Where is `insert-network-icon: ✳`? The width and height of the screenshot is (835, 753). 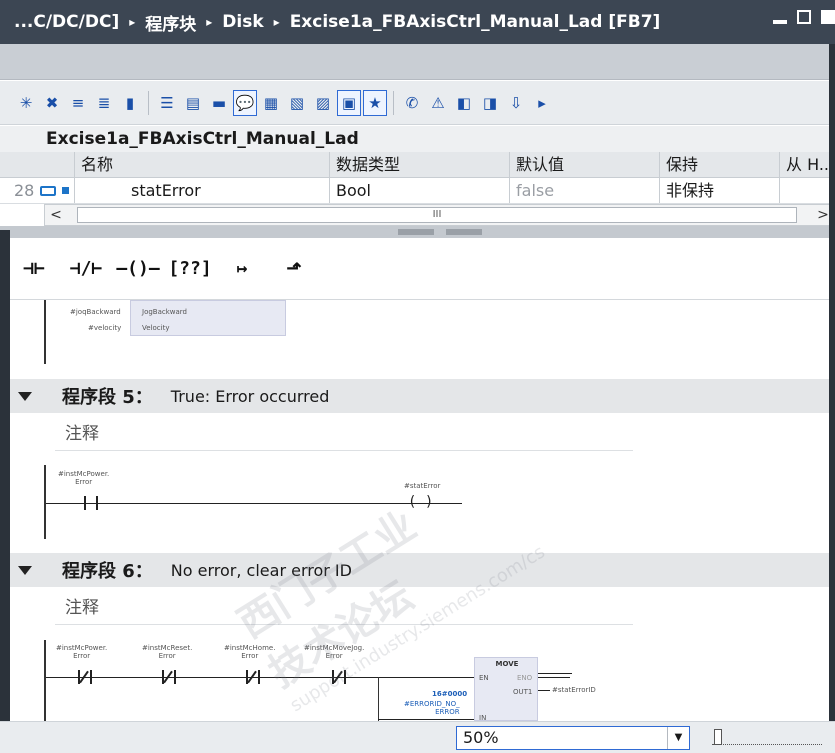 insert-network-icon: ✳ is located at coordinates (26, 103).